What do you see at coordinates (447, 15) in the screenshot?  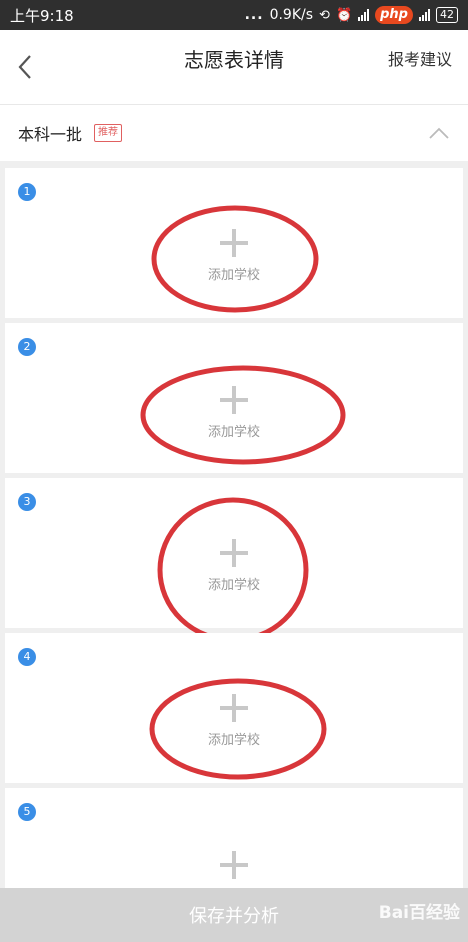 I see `battery-icon: 42` at bounding box center [447, 15].